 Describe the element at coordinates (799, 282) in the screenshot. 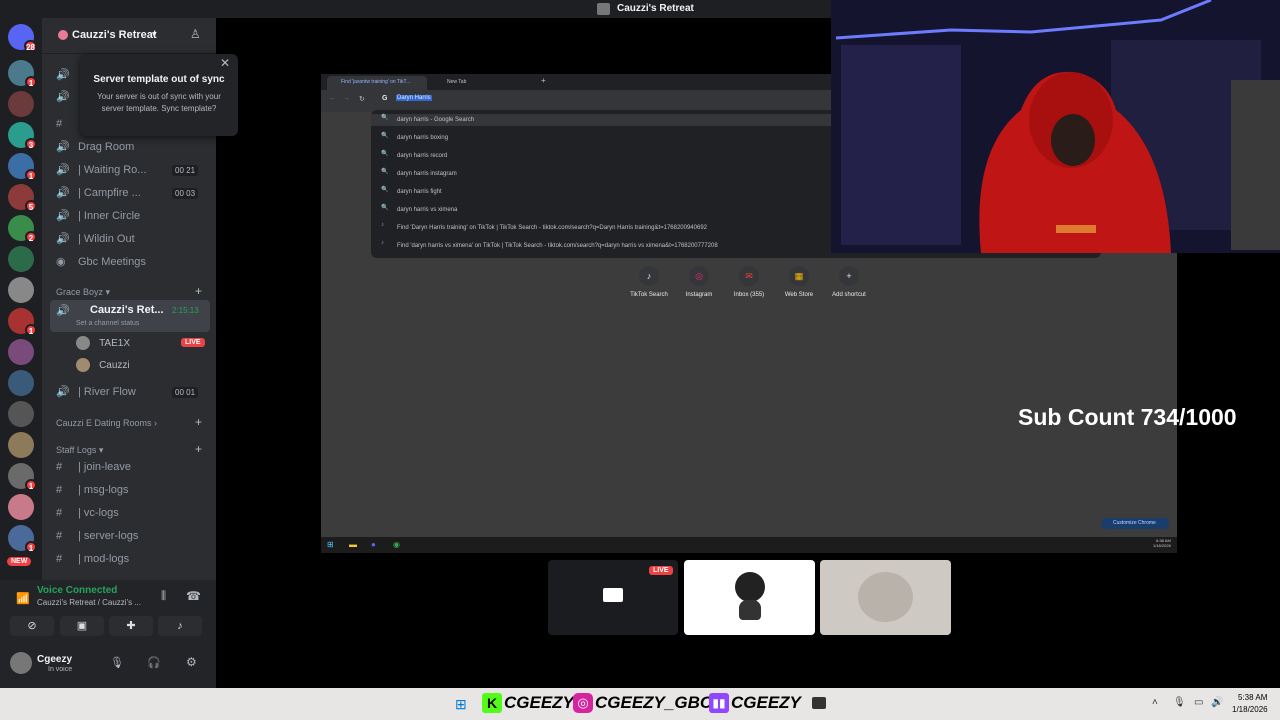

I see `shortcut-web-store: ▦ Web Store` at that location.